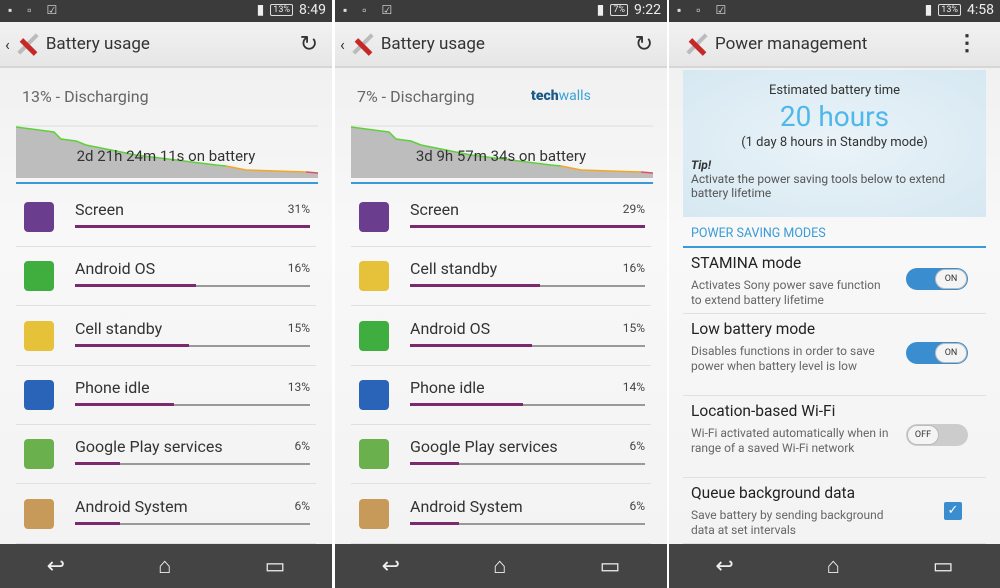 This screenshot has height=588, width=1000. What do you see at coordinates (773, 493) in the screenshot?
I see `mode-title: Queue background data` at bounding box center [773, 493].